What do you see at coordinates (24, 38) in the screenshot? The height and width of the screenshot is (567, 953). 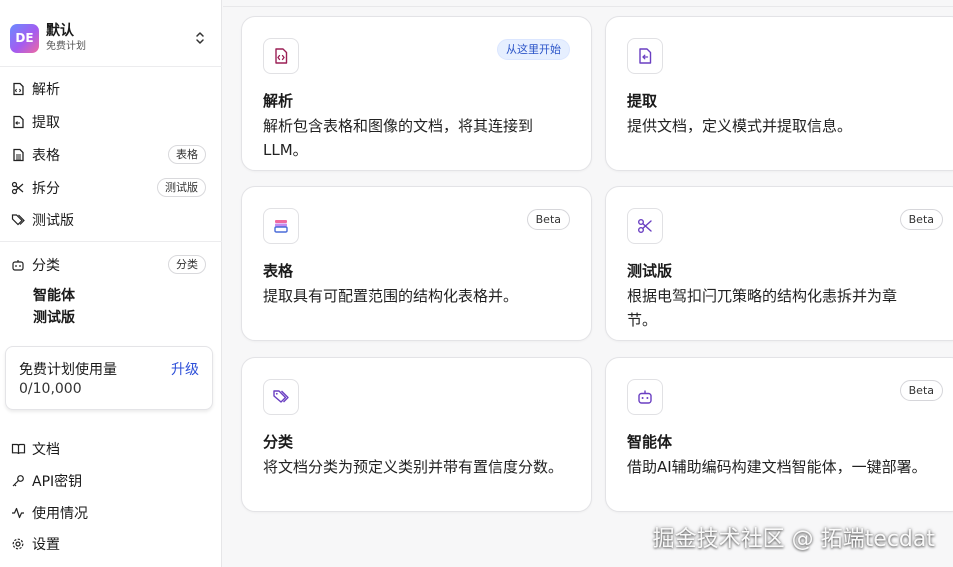 I see `workspace-avatar: DE` at bounding box center [24, 38].